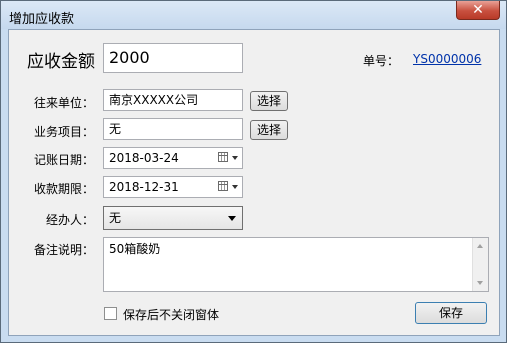 This screenshot has width=507, height=343. What do you see at coordinates (296, 264) in the screenshot?
I see `remarks-textarea: 50箱酸奶` at bounding box center [296, 264].